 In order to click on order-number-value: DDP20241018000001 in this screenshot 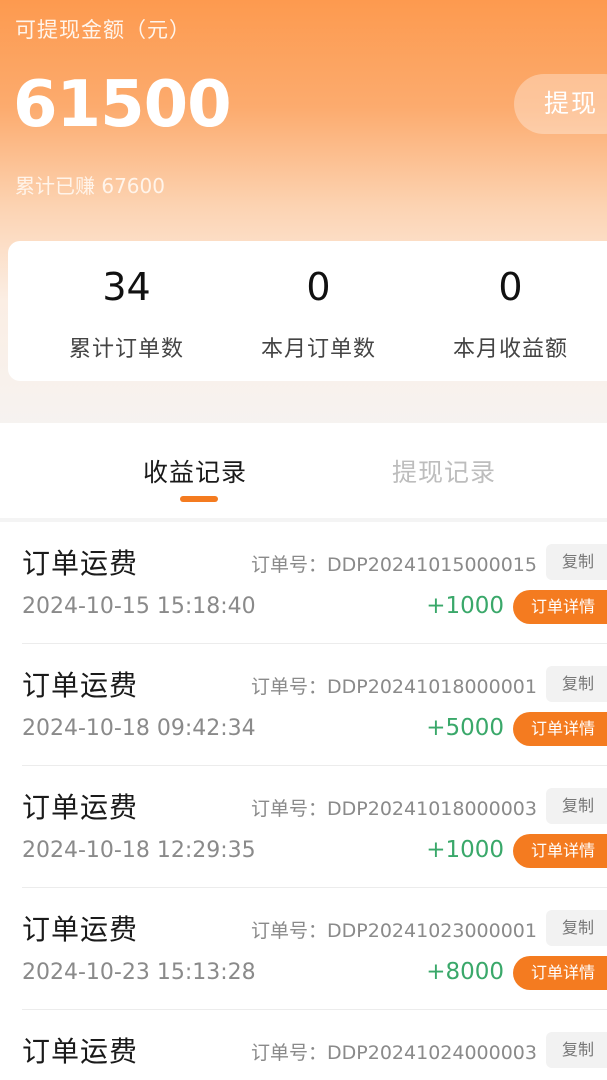, I will do `click(432, 687)`.